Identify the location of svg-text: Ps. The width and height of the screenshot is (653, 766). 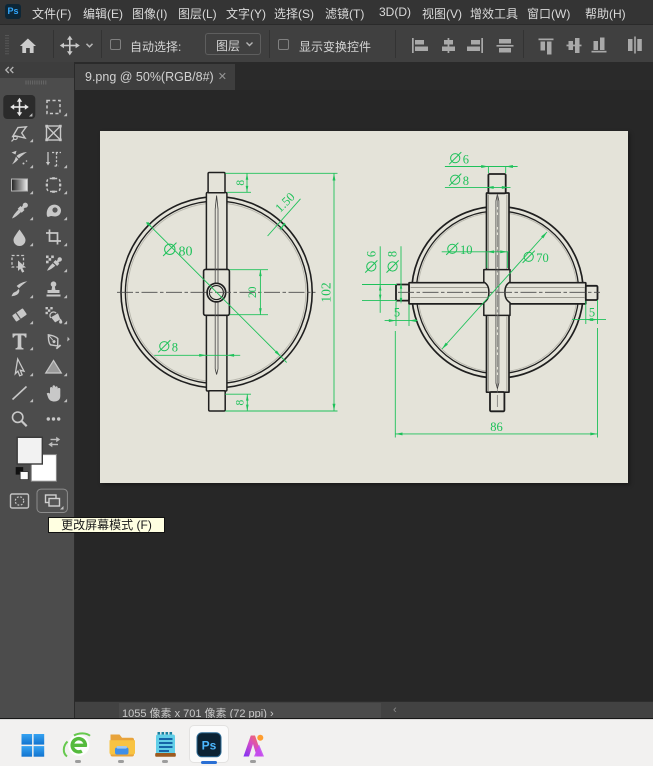
(209, 746).